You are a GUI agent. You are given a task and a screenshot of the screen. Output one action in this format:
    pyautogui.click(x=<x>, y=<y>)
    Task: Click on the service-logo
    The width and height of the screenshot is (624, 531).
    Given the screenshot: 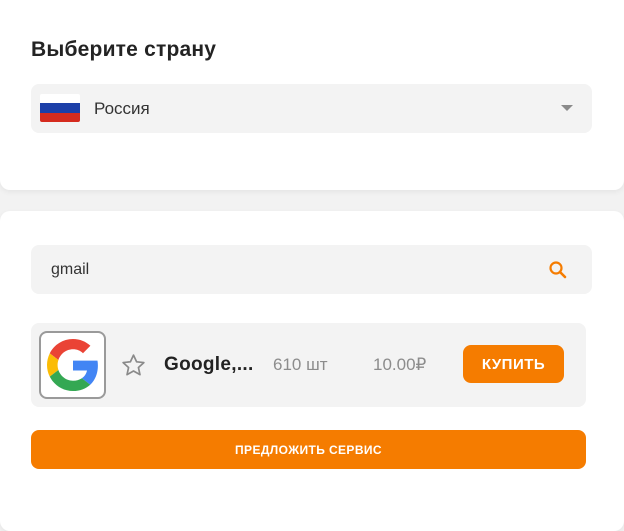 What is the action you would take?
    pyautogui.click(x=72, y=365)
    